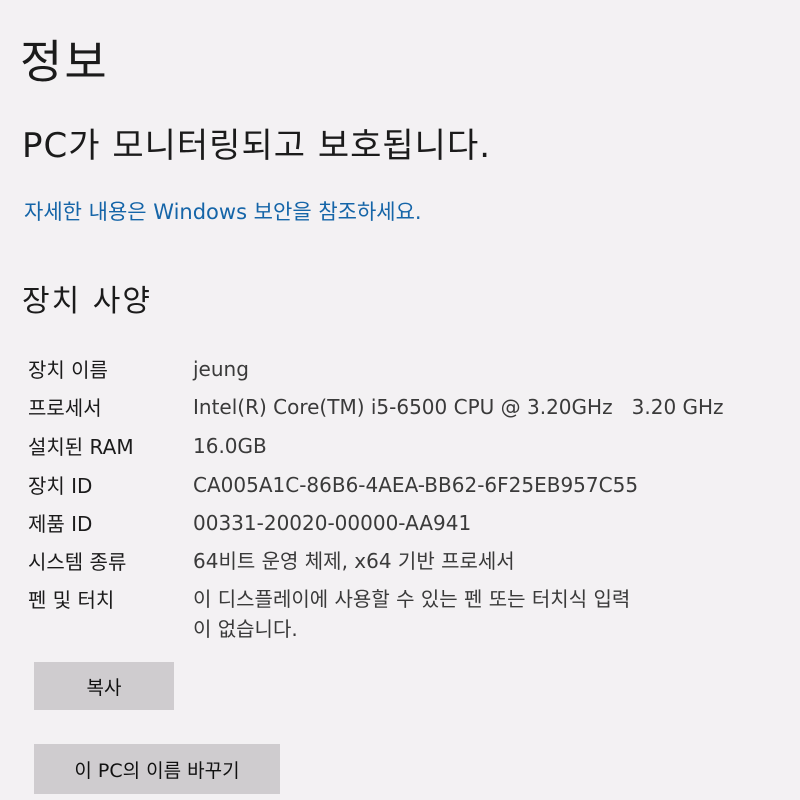  What do you see at coordinates (60, 524) in the screenshot?
I see `spec-label: 제품 ID` at bounding box center [60, 524].